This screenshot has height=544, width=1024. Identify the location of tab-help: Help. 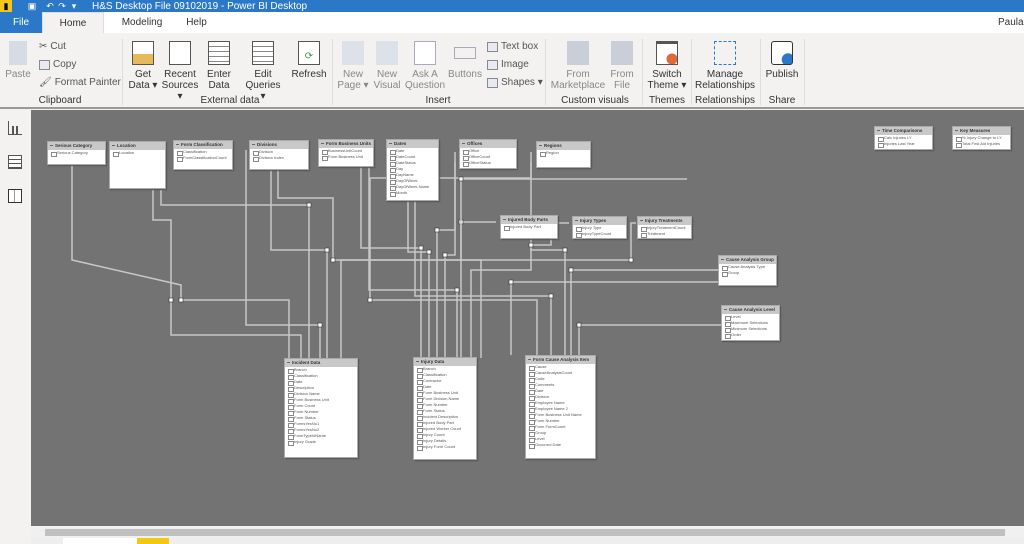
(196, 22).